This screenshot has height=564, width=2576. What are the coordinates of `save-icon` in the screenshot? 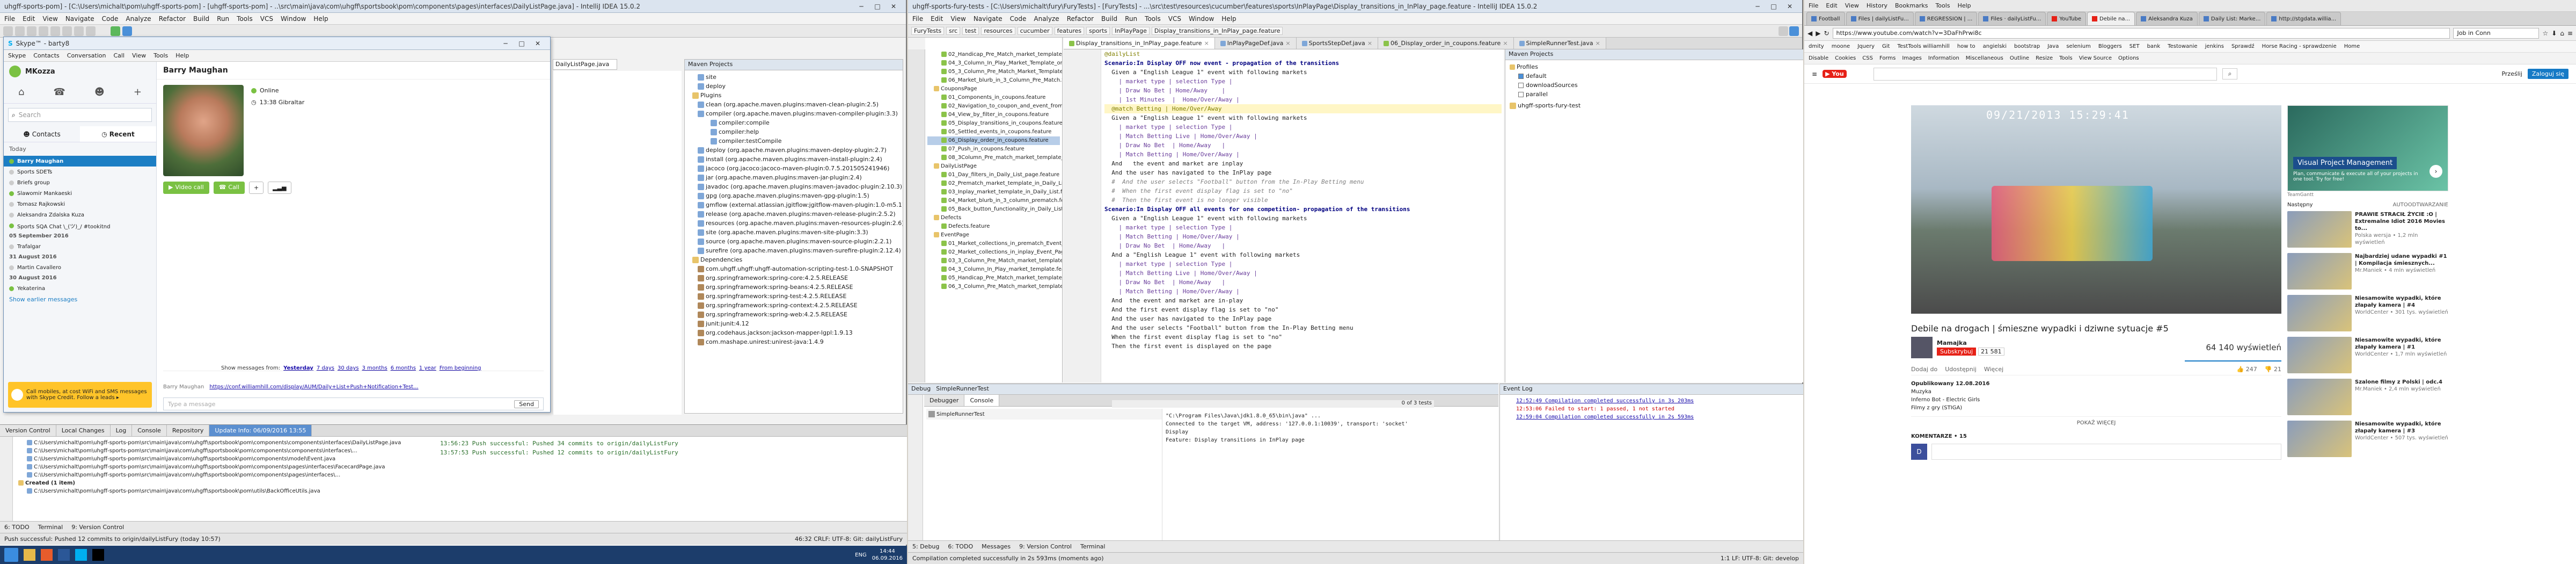 It's located at (20, 31).